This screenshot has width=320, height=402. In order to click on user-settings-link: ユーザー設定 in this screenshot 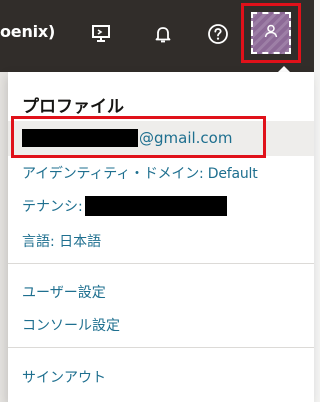, I will do `click(64, 292)`.